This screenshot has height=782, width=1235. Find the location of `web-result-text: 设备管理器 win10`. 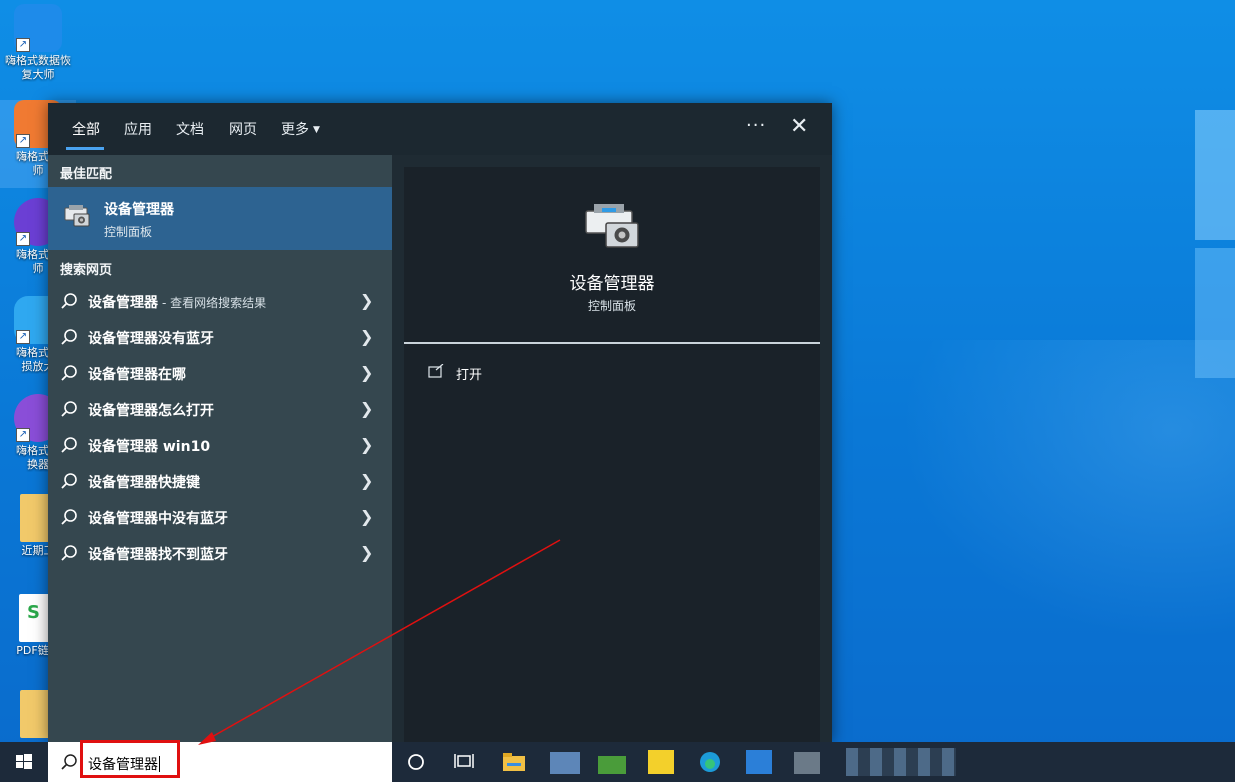

web-result-text: 设备管理器 win10 is located at coordinates (149, 447).